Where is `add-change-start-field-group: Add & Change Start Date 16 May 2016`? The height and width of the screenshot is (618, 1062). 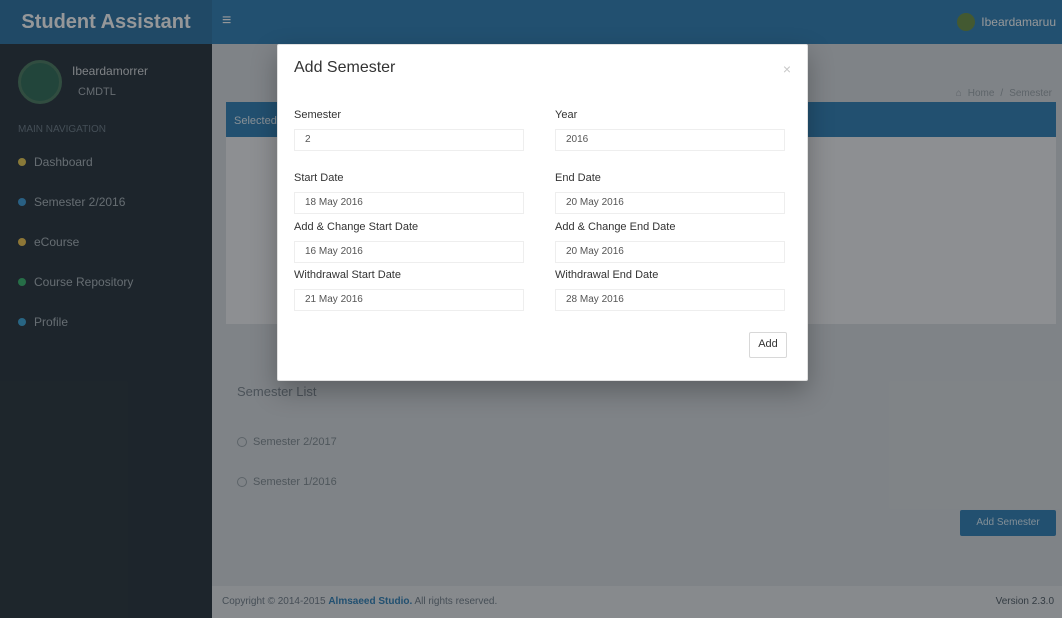 add-change-start-field-group: Add & Change Start Date 16 May 2016 is located at coordinates (409, 242).